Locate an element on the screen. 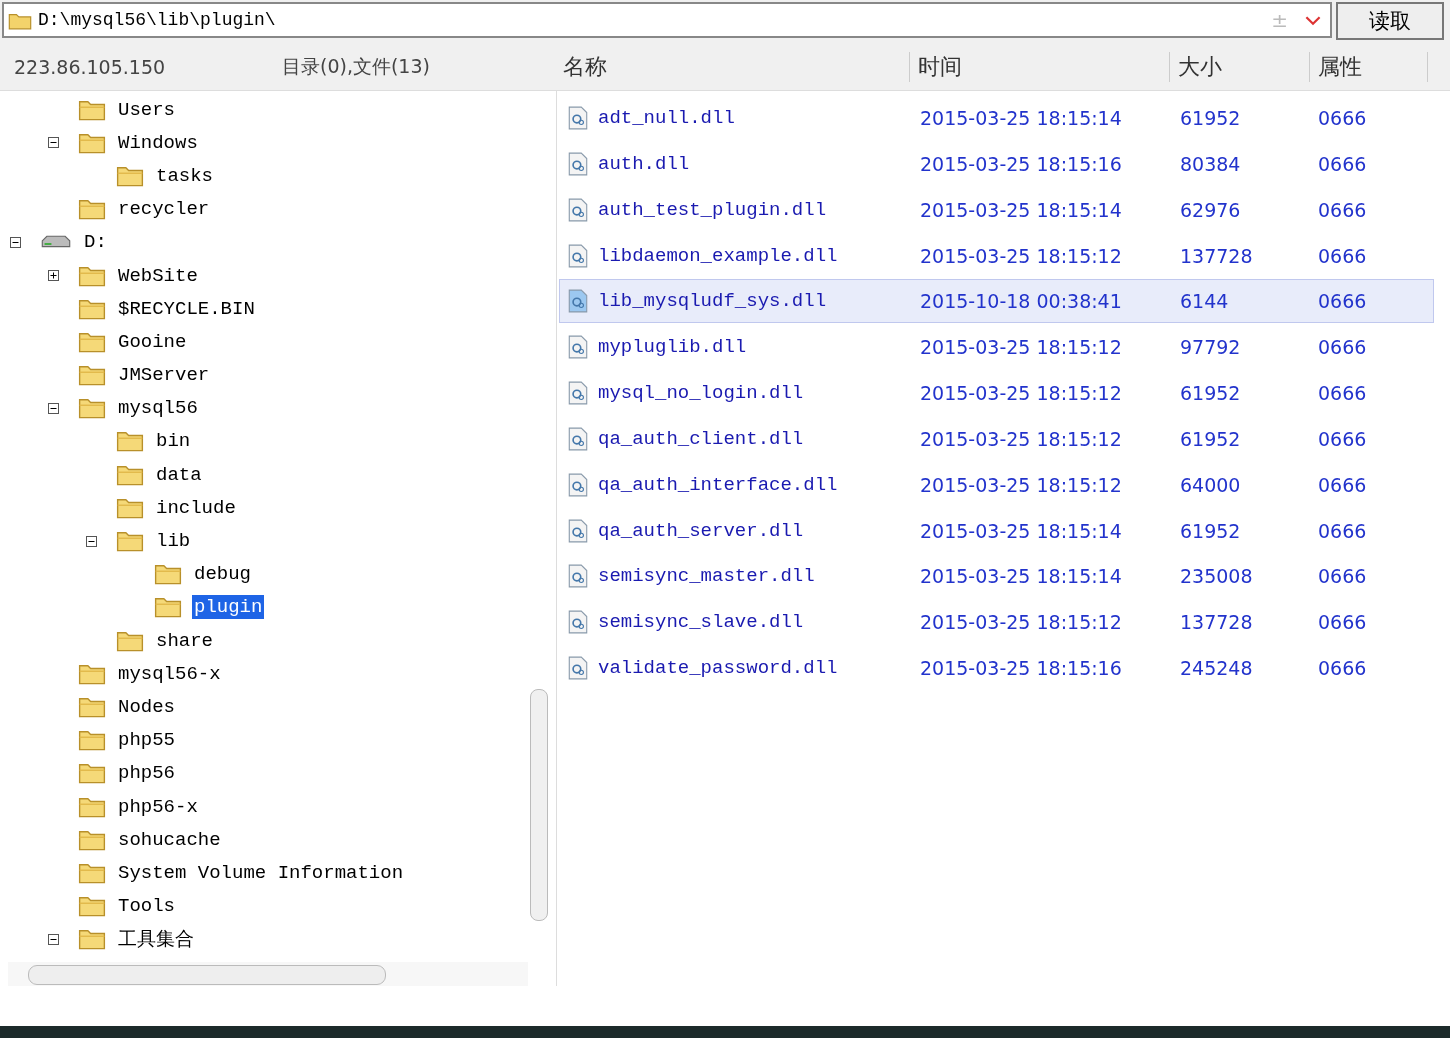  tree-item: 工具集合 is located at coordinates (156, 939).